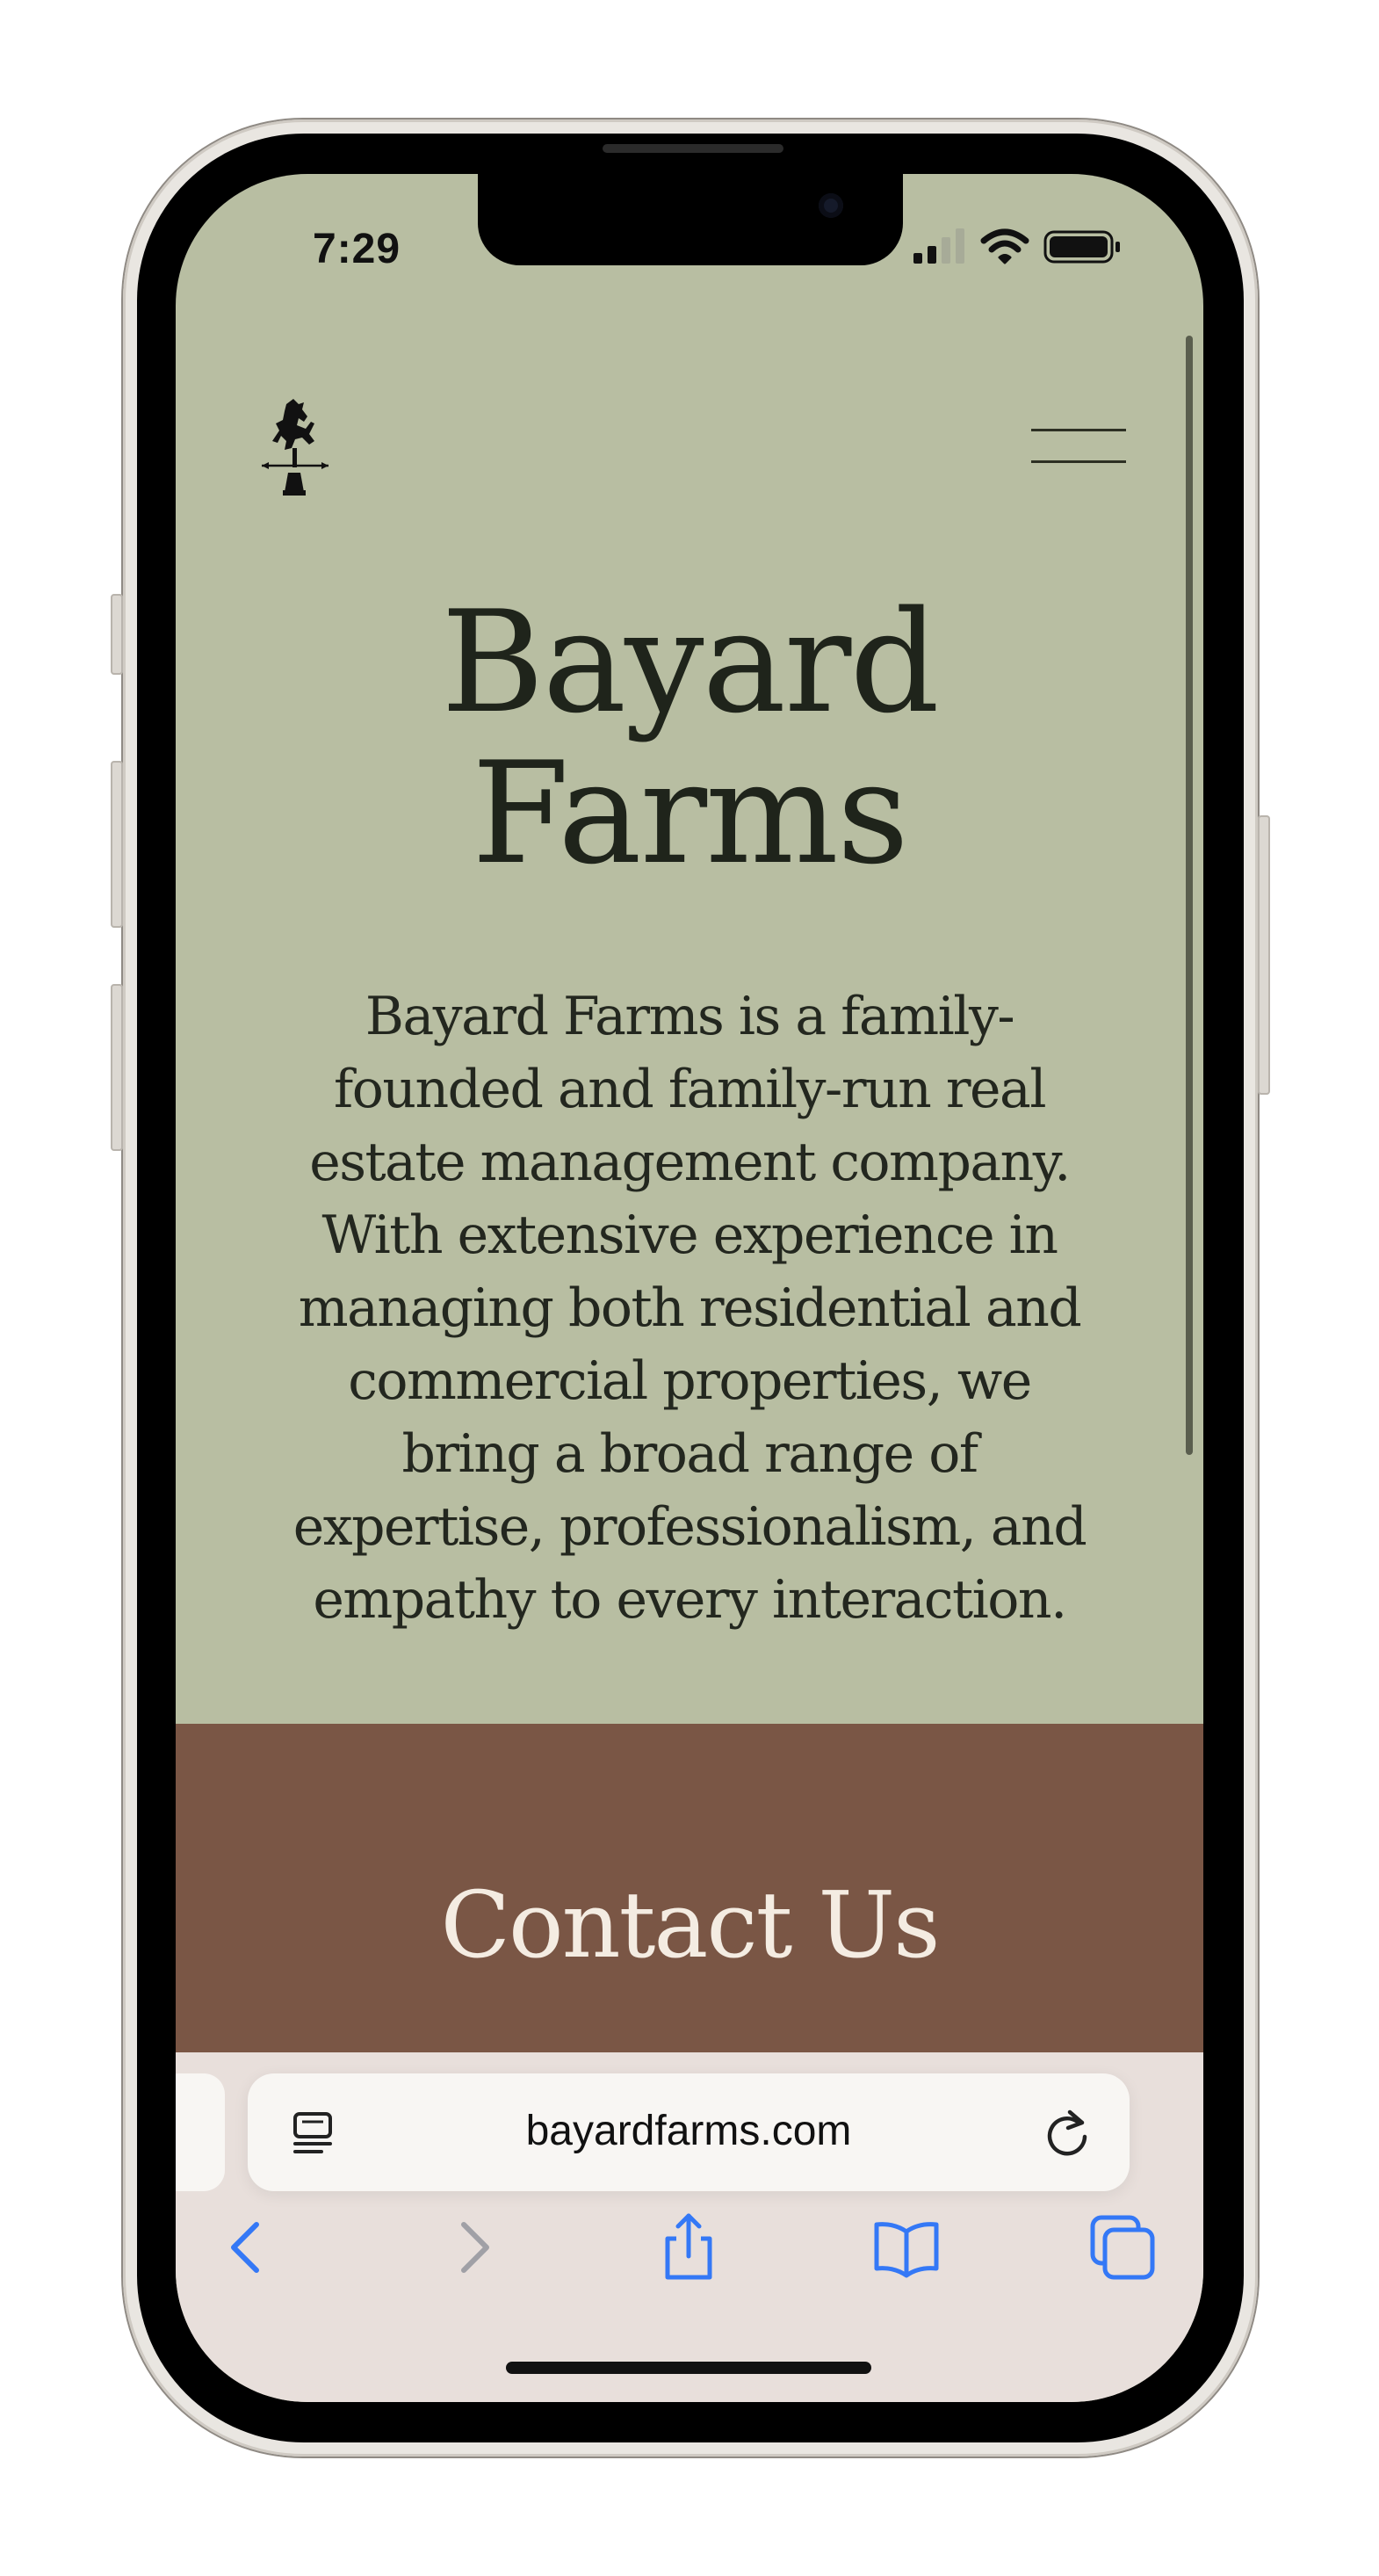 Image resolution: width=1379 pixels, height=2576 pixels. I want to click on page-scrollbar, so click(1189, 895).